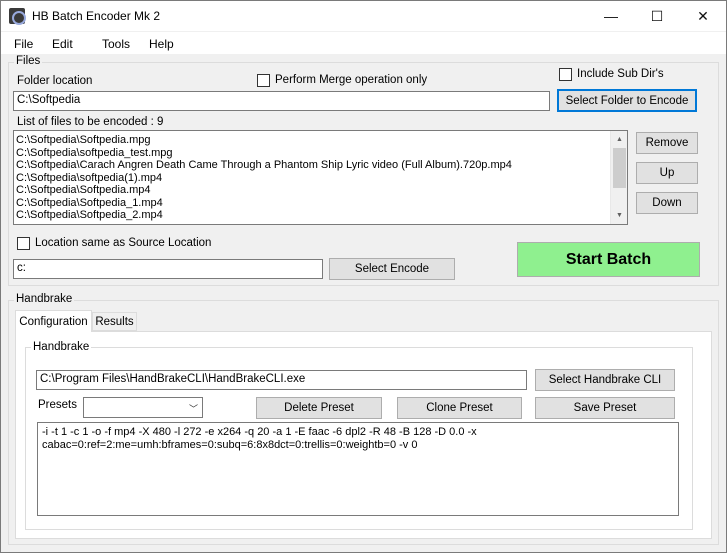 The height and width of the screenshot is (553, 727). I want to click on app-icon, so click(17, 16).